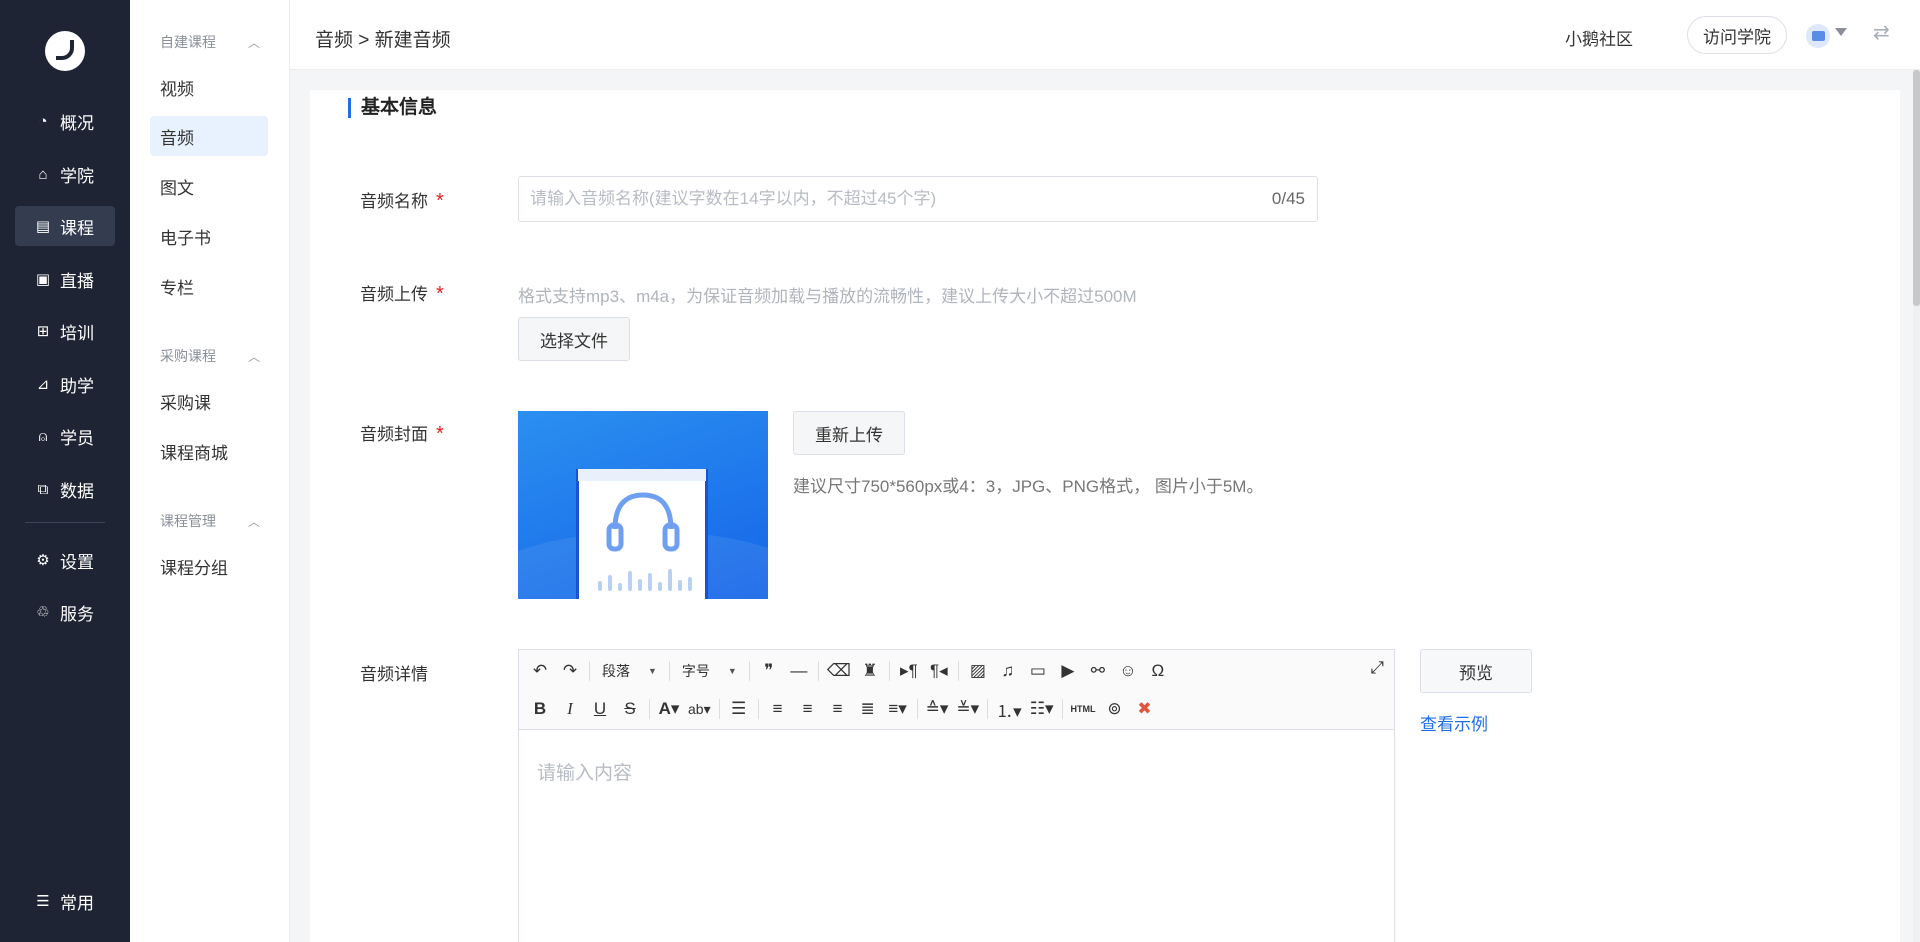 This screenshot has height=942, width=1920. I want to click on nav-item-service: ♲ 服务, so click(65, 612).